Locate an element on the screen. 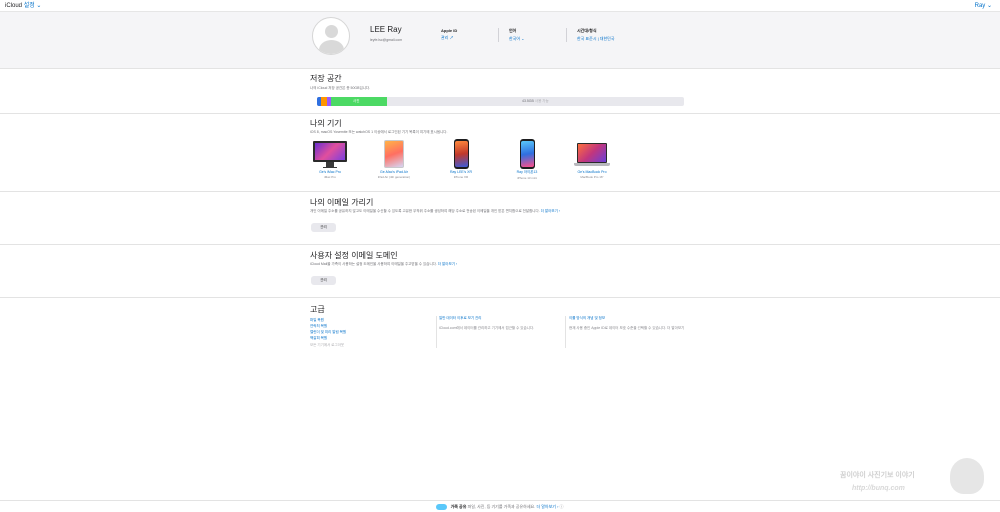  footer-text: 파일, 사진, 등 기기를 가족과 공유하세요. is located at coordinates (501, 506).